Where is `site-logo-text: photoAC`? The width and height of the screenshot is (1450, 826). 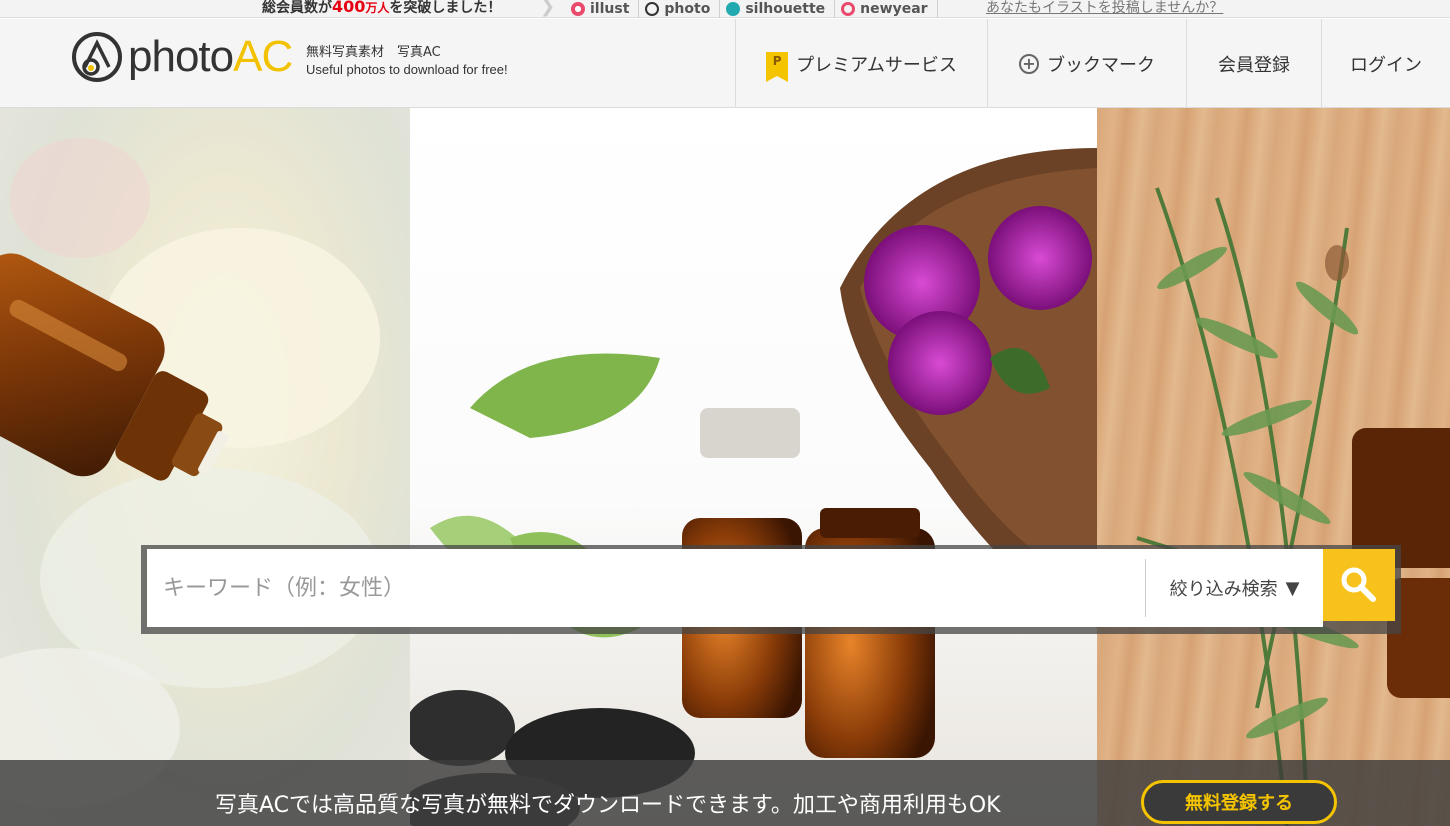
site-logo-text: photoAC is located at coordinates (210, 56).